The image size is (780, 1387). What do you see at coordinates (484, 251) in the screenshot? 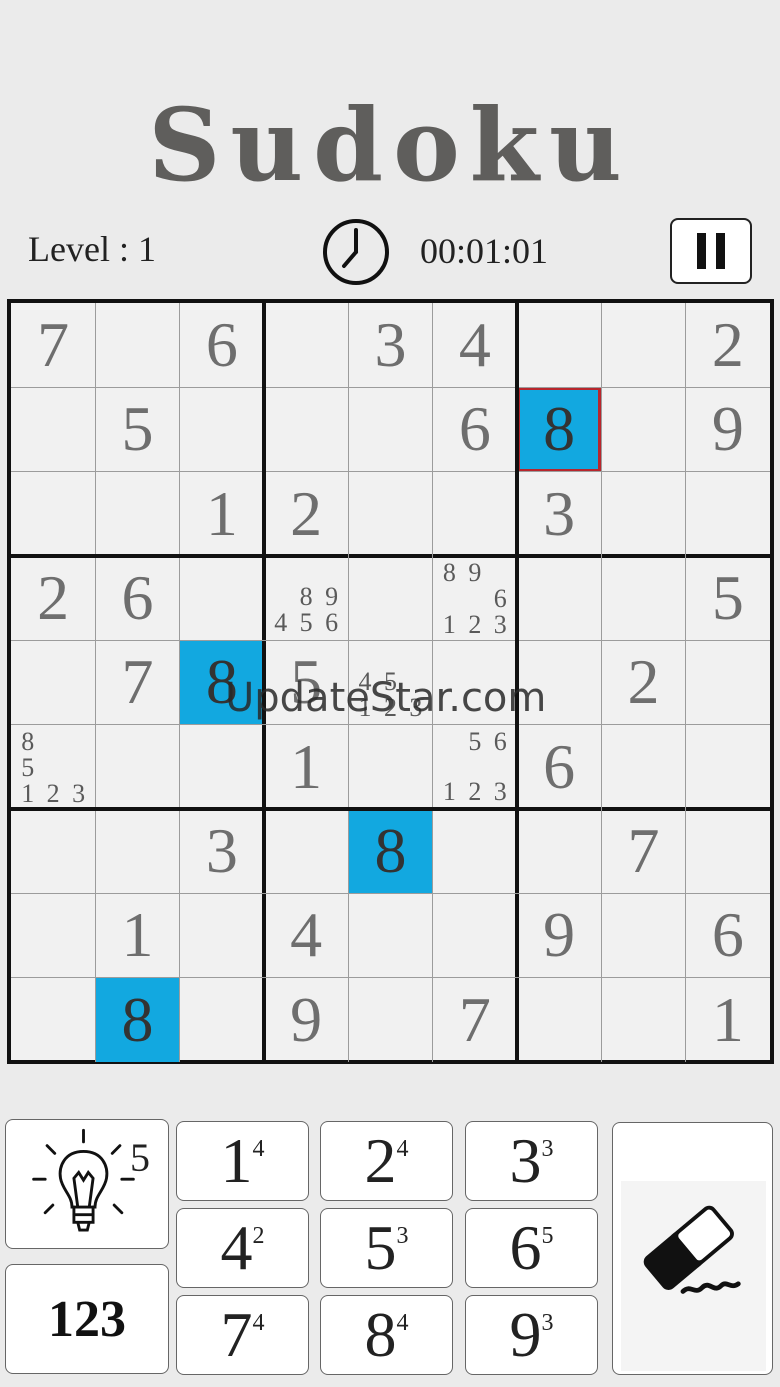
I see `timer: 00:01:01` at bounding box center [484, 251].